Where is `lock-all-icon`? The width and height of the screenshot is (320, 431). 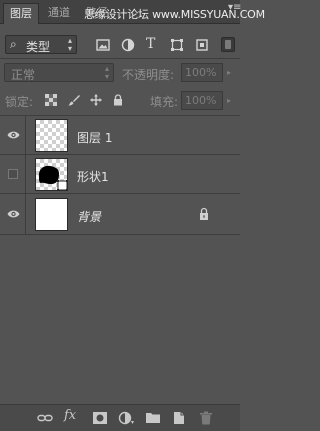 lock-all-icon is located at coordinates (118, 100).